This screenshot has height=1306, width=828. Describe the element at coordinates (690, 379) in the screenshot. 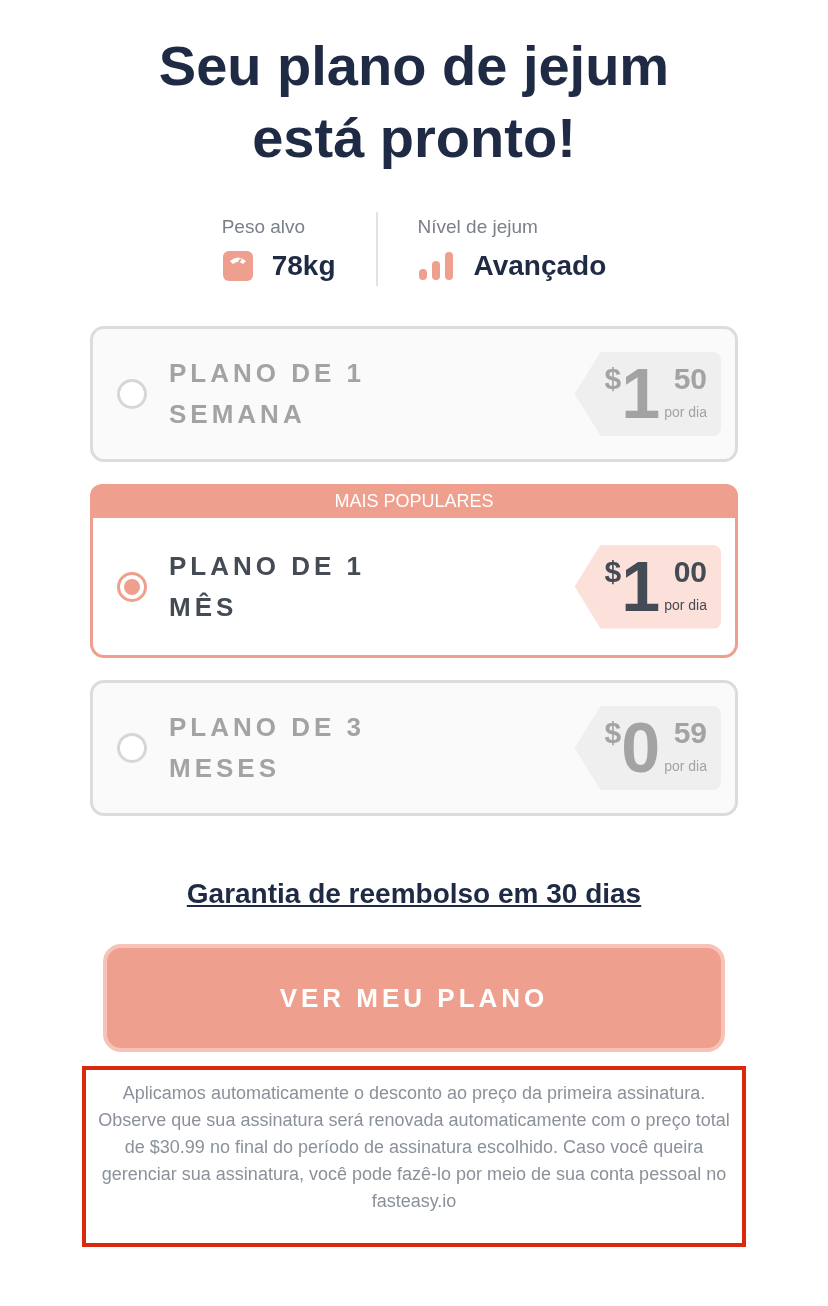

I see `price-cents: 50` at that location.